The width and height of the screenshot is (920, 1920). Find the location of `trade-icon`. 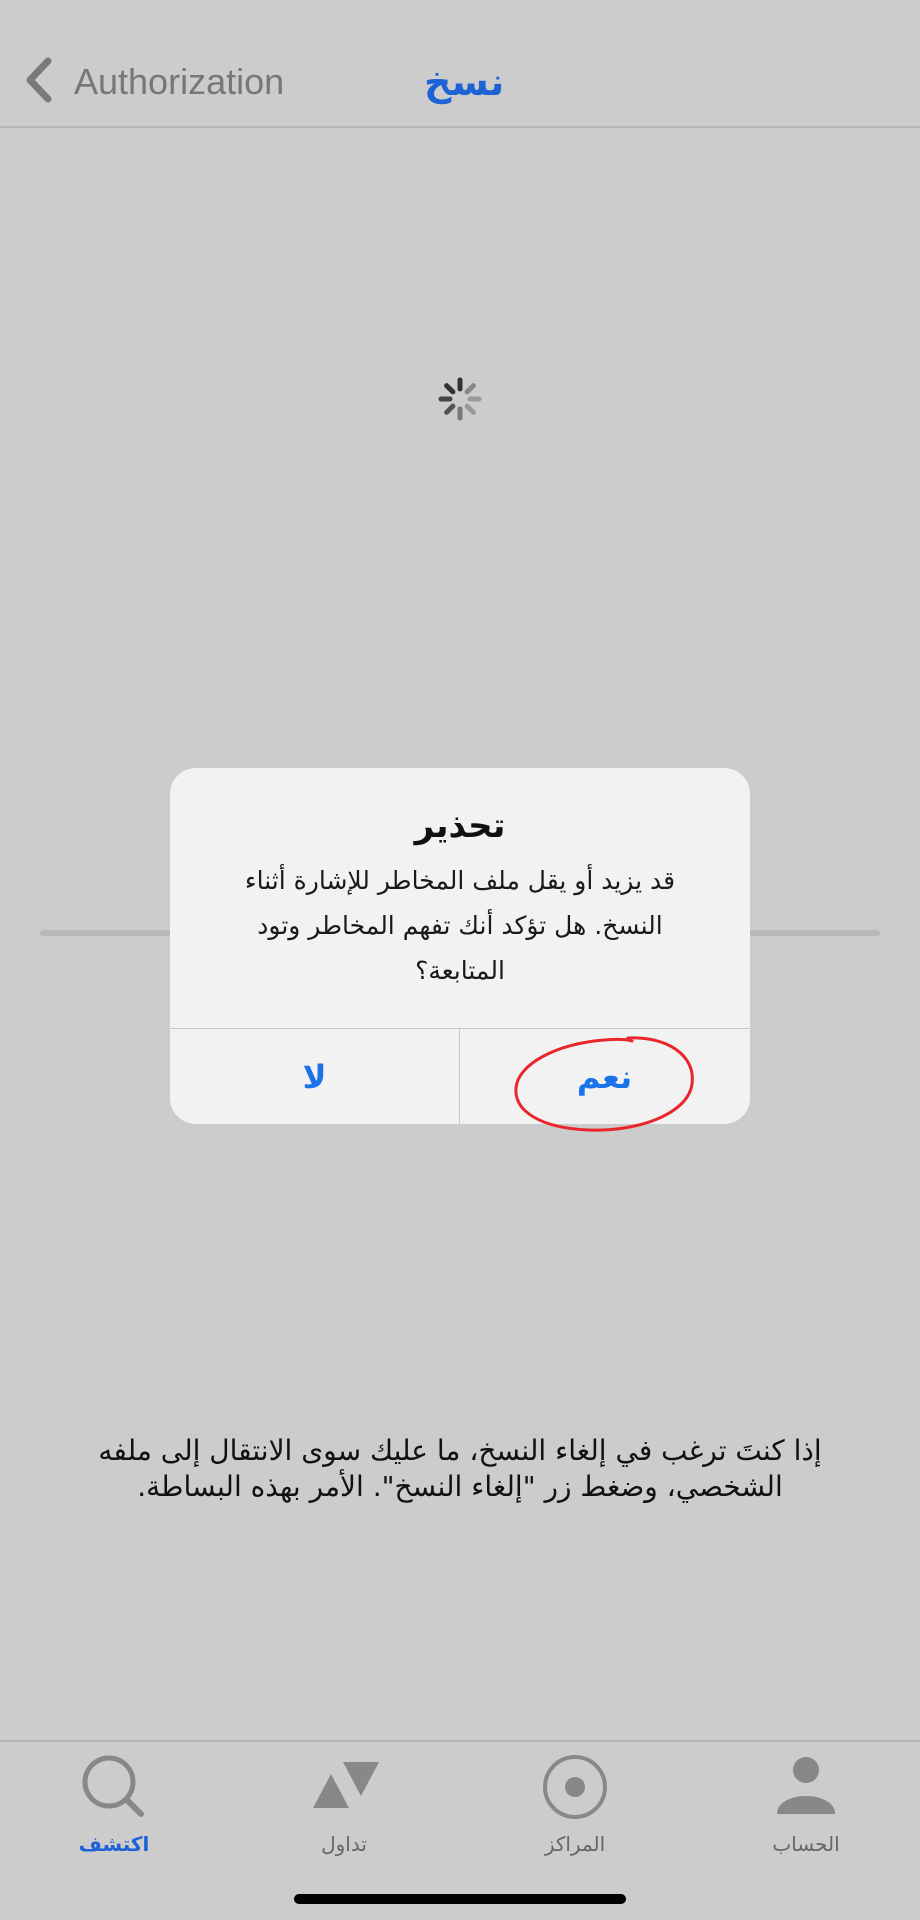

trade-icon is located at coordinates (344, 1789).